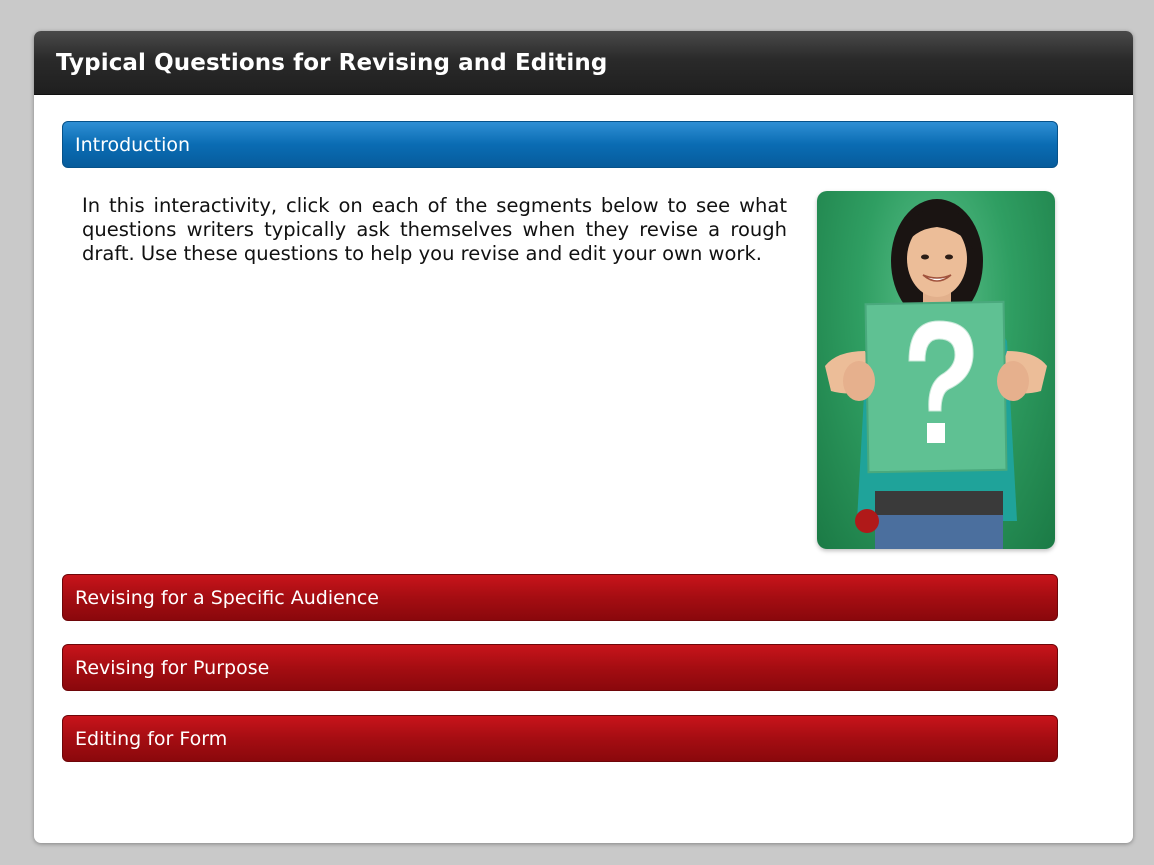 The height and width of the screenshot is (865, 1154). I want to click on question-mark-photo, so click(936, 370).